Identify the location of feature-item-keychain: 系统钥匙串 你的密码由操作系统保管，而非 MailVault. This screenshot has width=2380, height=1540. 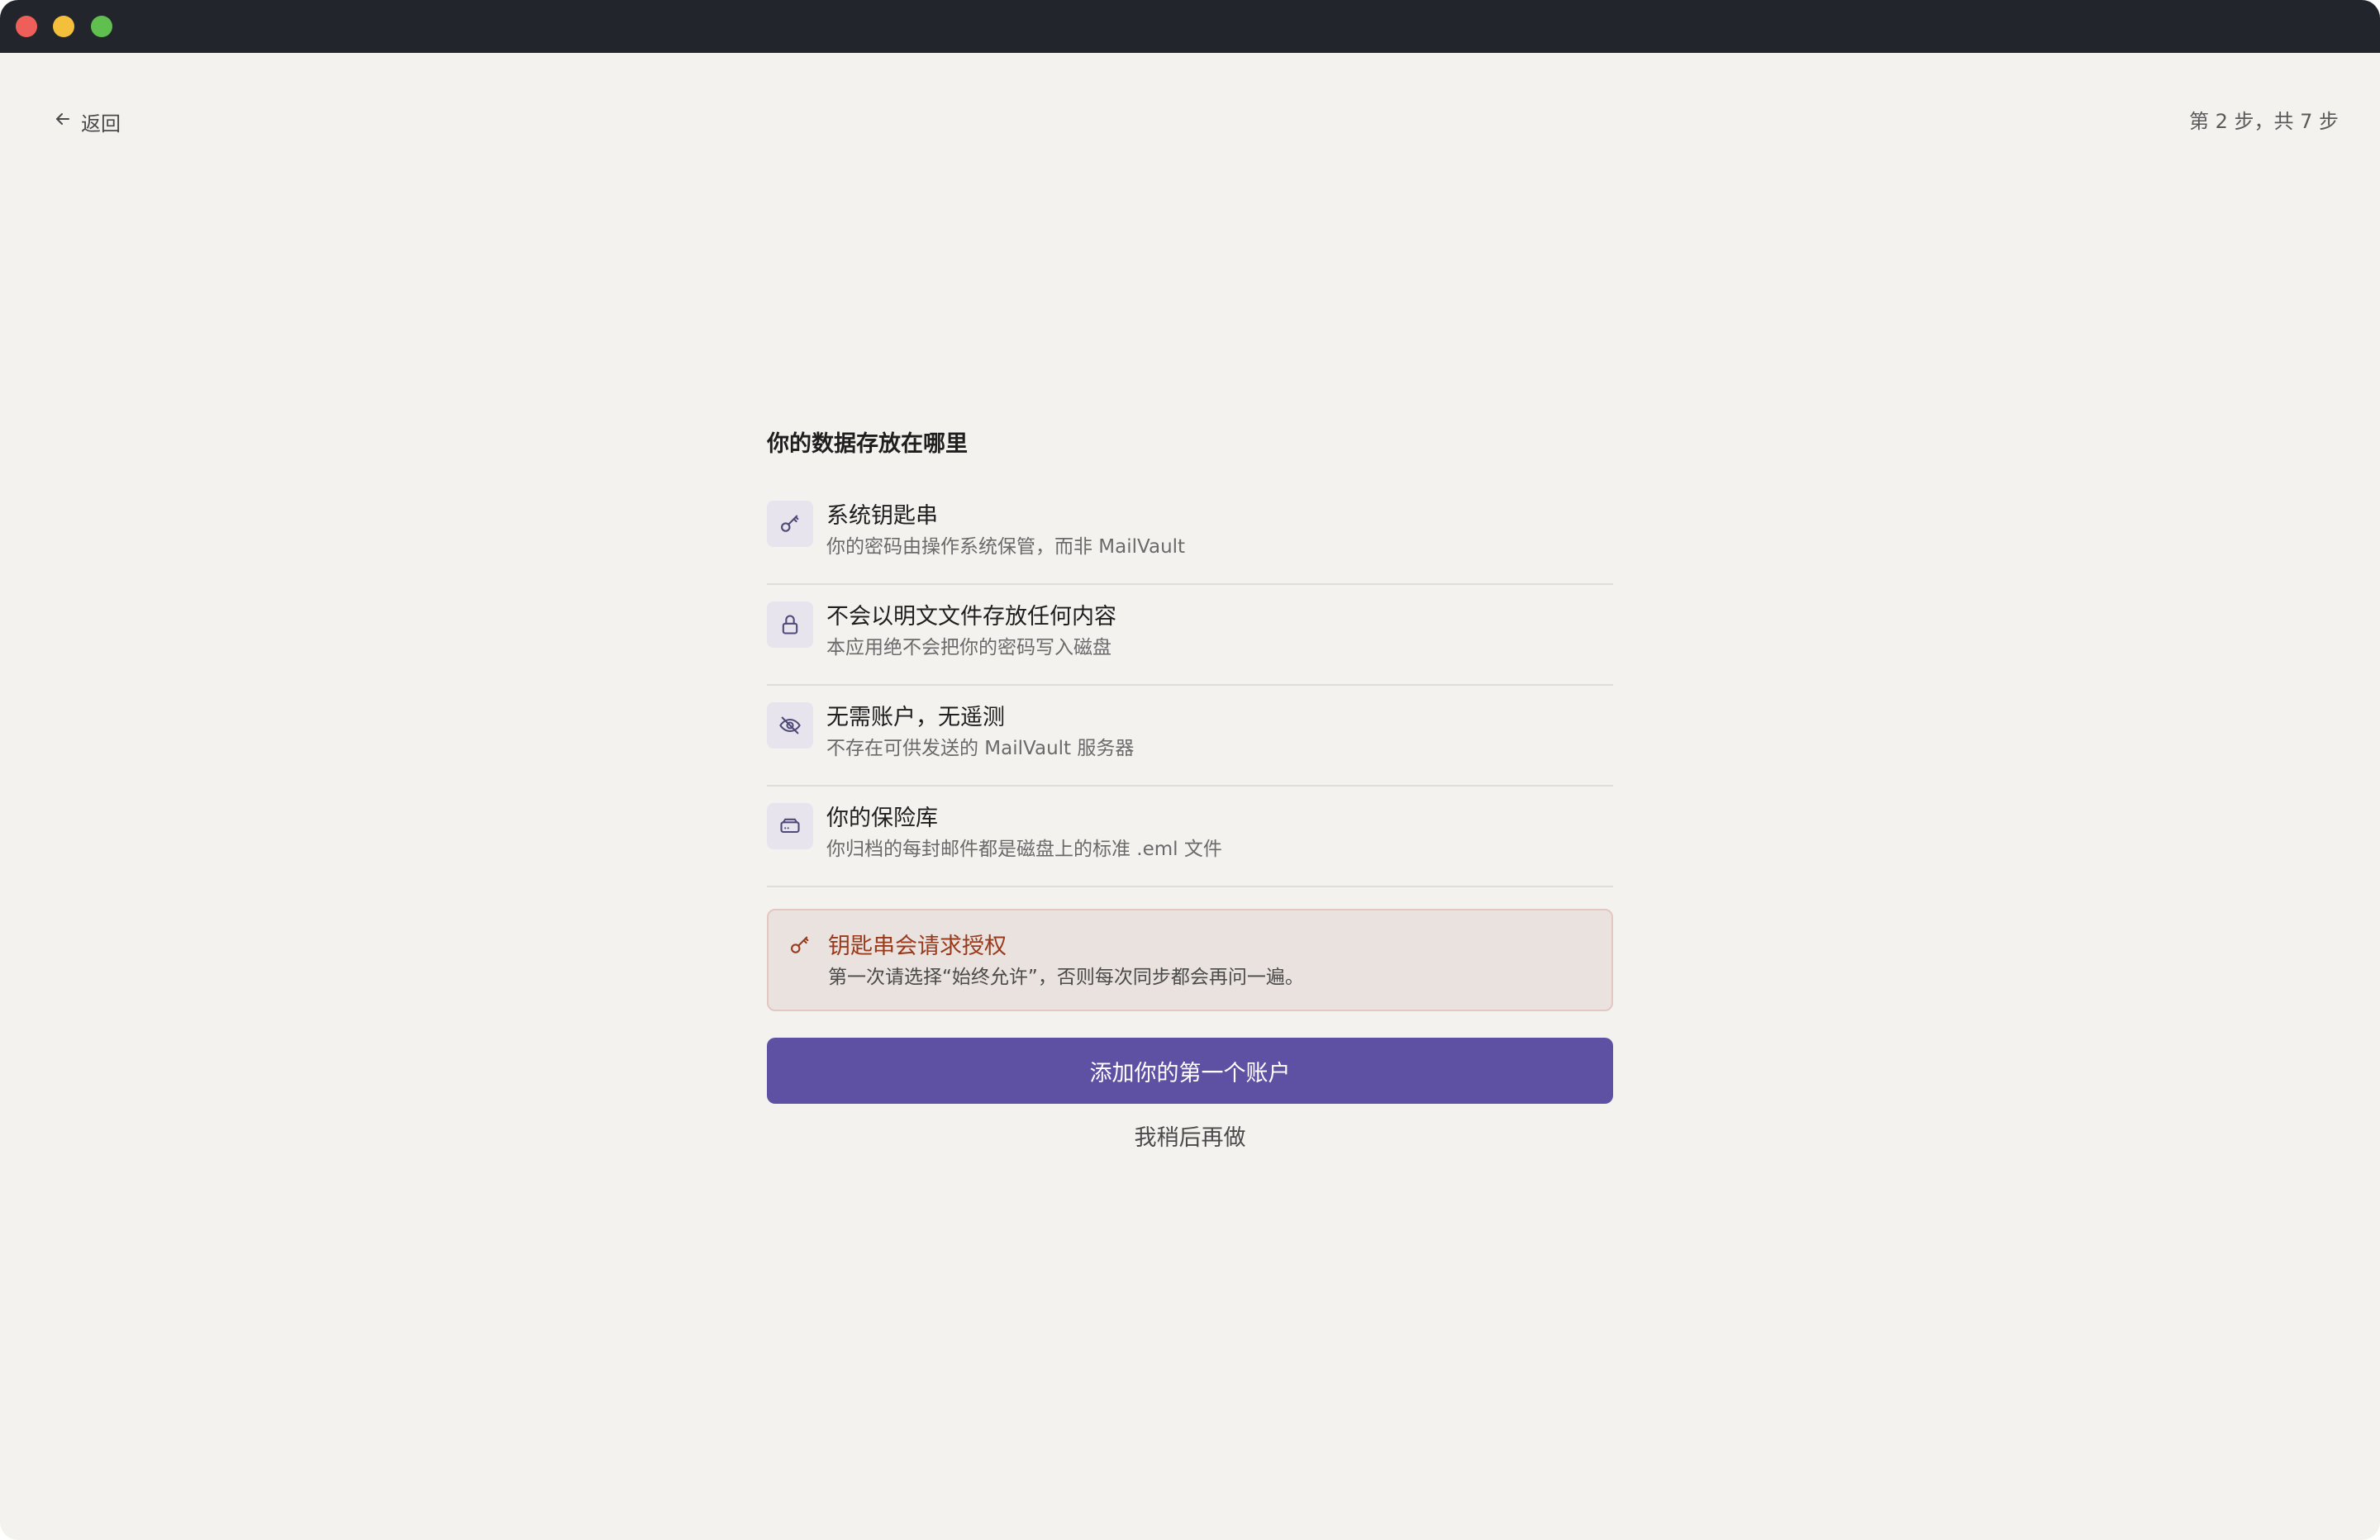
(1190, 534).